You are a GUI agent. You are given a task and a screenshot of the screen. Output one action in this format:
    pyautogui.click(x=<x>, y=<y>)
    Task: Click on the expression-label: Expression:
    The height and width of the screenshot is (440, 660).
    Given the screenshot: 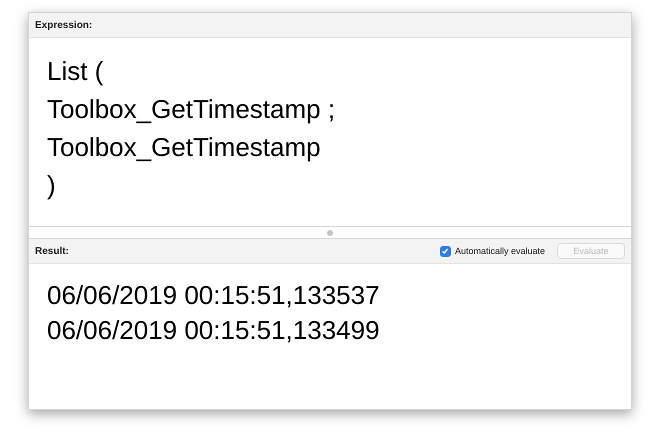 What is the action you would take?
    pyautogui.click(x=64, y=25)
    